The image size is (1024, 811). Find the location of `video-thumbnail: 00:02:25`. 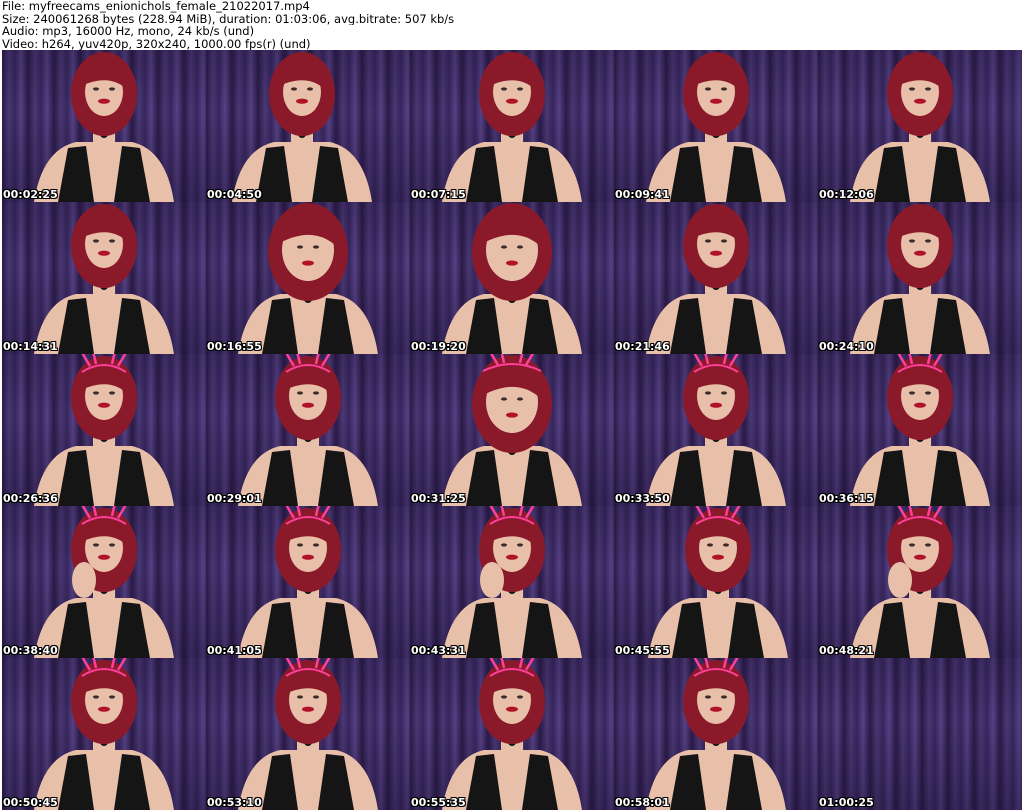

video-thumbnail: 00:02:25 is located at coordinates (104, 126).